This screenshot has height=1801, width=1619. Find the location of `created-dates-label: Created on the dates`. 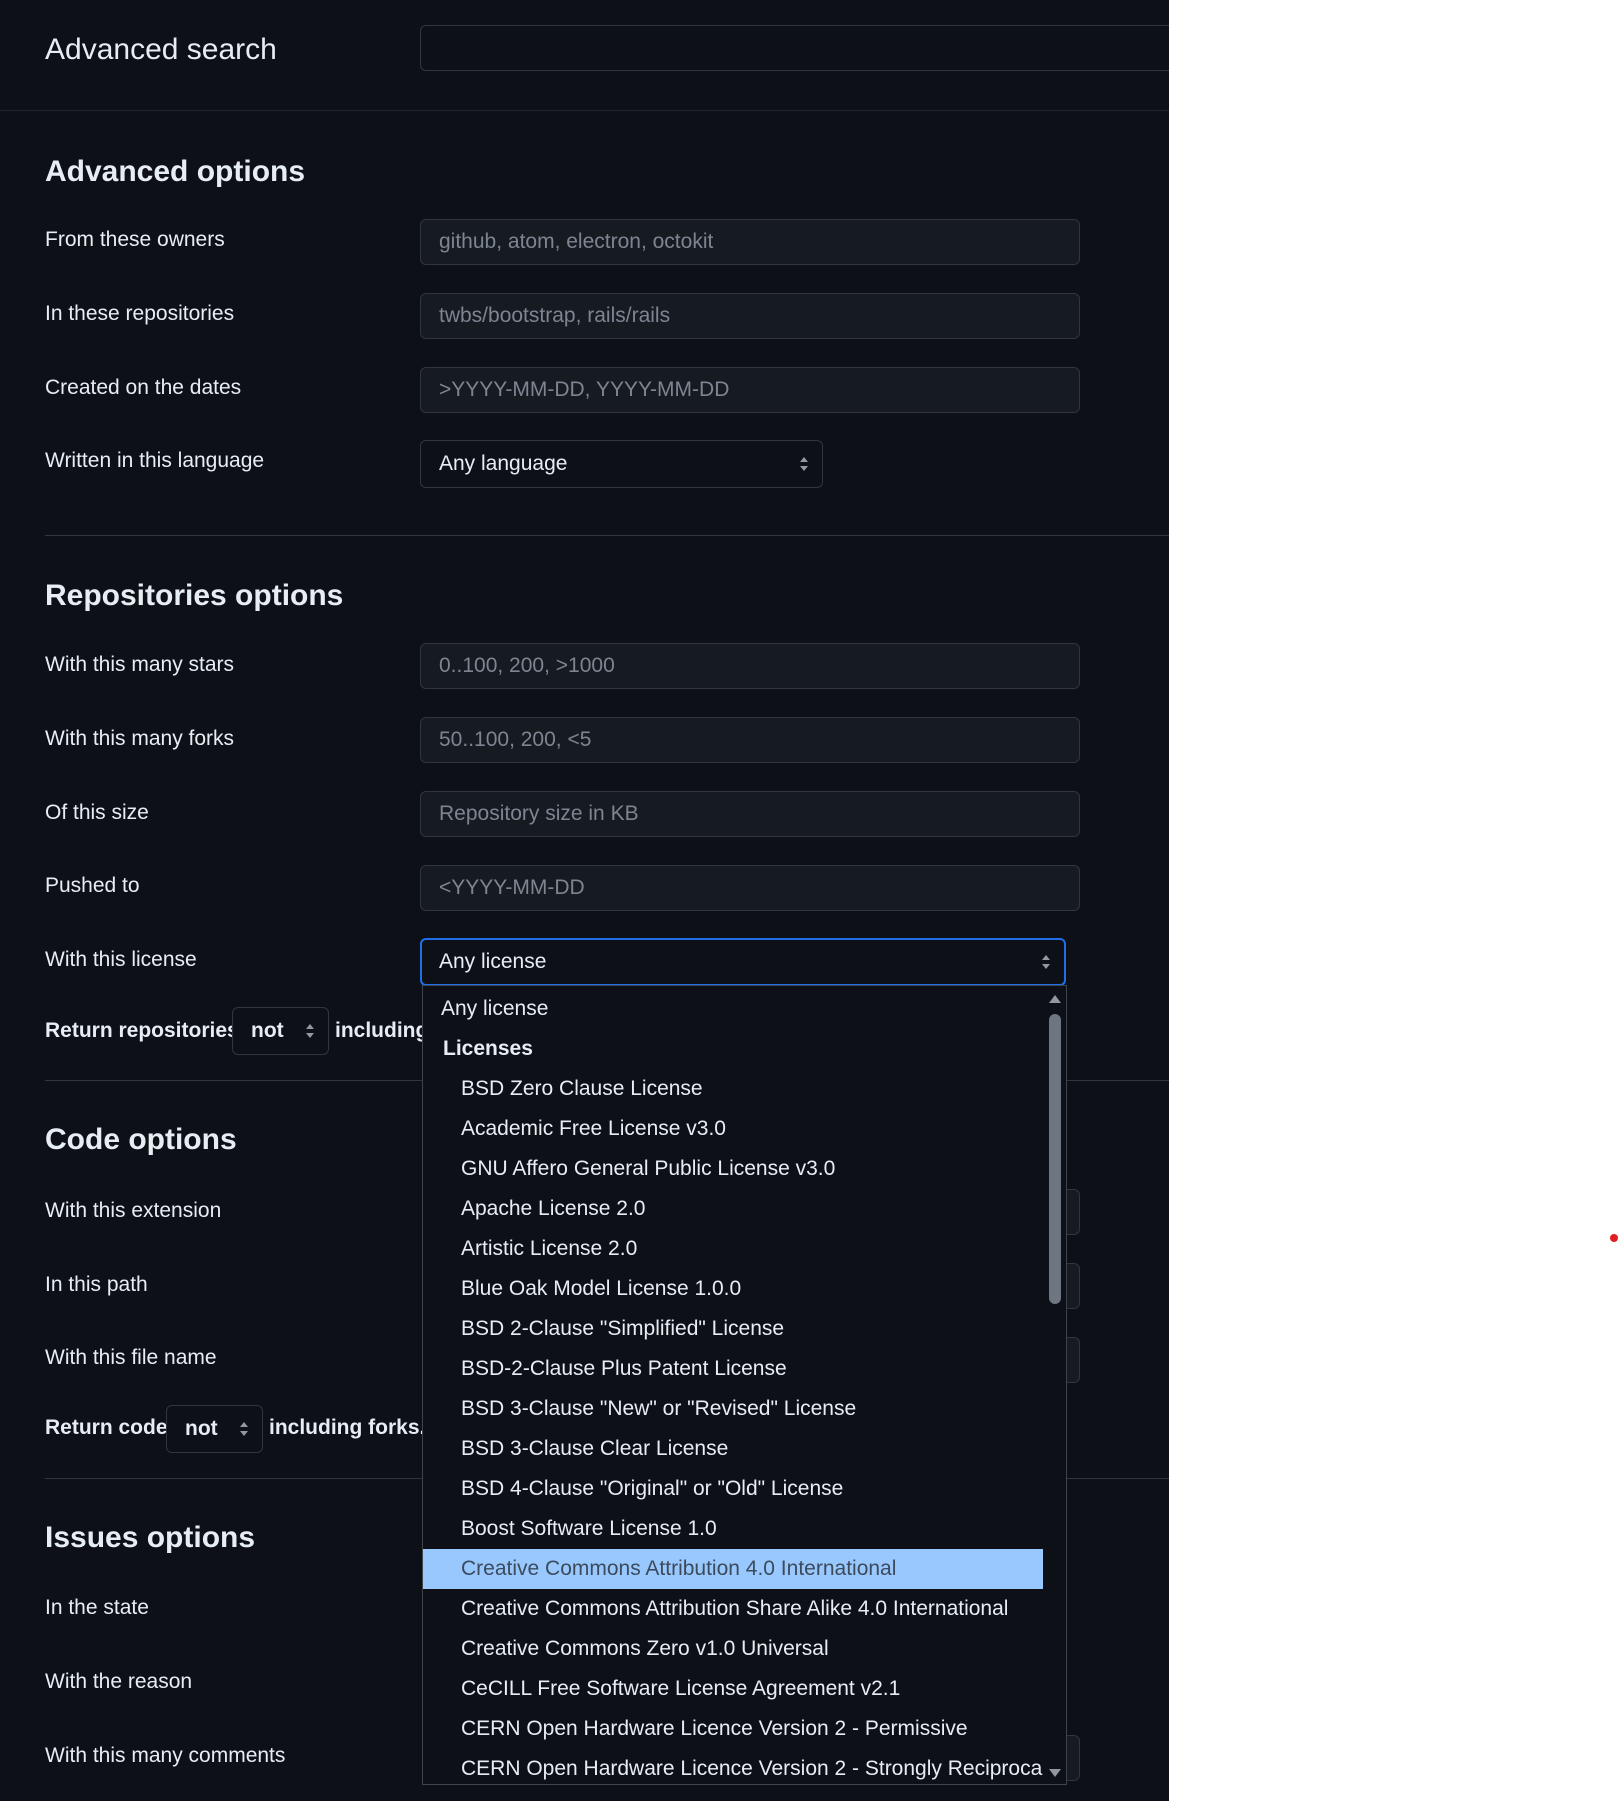

created-dates-label: Created on the dates is located at coordinates (143, 387).